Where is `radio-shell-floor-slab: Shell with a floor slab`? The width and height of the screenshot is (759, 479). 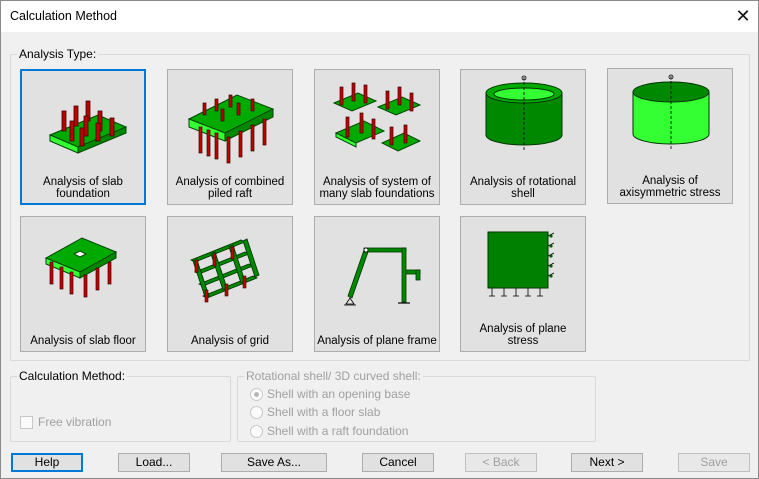 radio-shell-floor-slab: Shell with a floor slab is located at coordinates (315, 412).